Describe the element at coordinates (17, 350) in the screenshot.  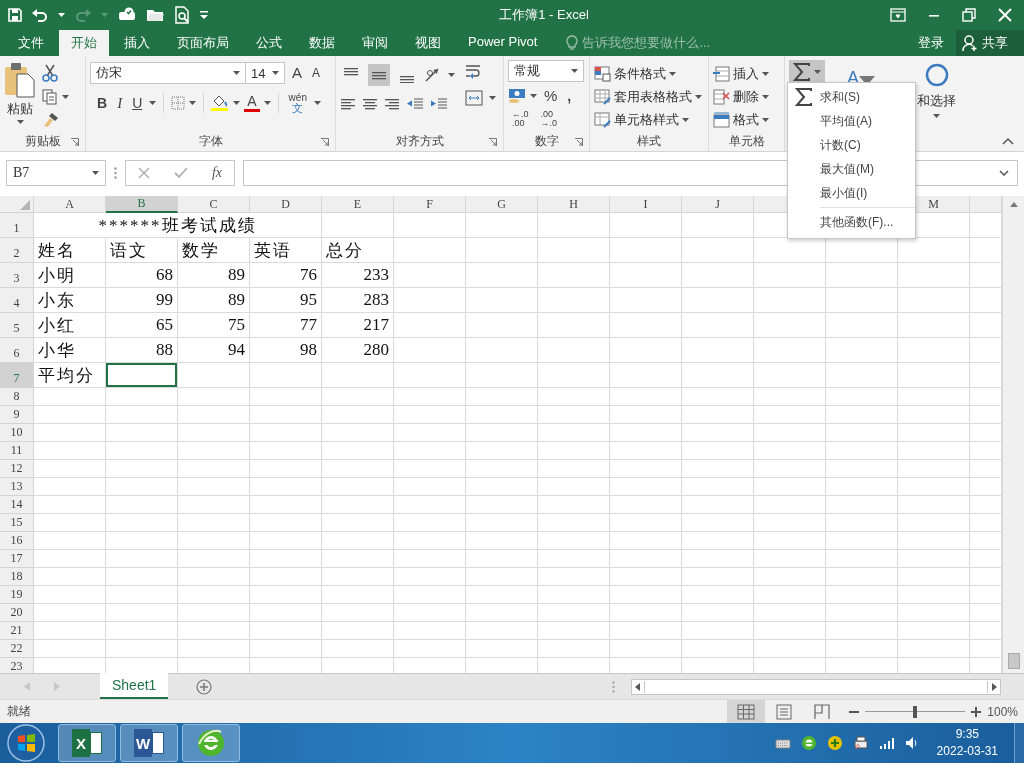
I see `row-header: 6` at that location.